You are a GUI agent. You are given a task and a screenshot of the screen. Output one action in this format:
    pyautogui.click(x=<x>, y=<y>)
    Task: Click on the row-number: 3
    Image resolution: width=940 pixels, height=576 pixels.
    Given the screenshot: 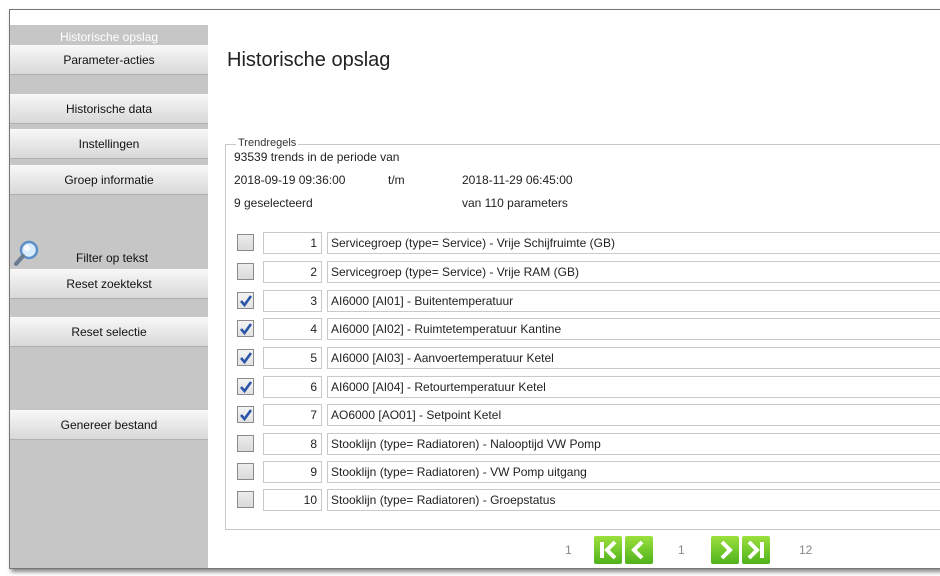 What is the action you would take?
    pyautogui.click(x=292, y=301)
    